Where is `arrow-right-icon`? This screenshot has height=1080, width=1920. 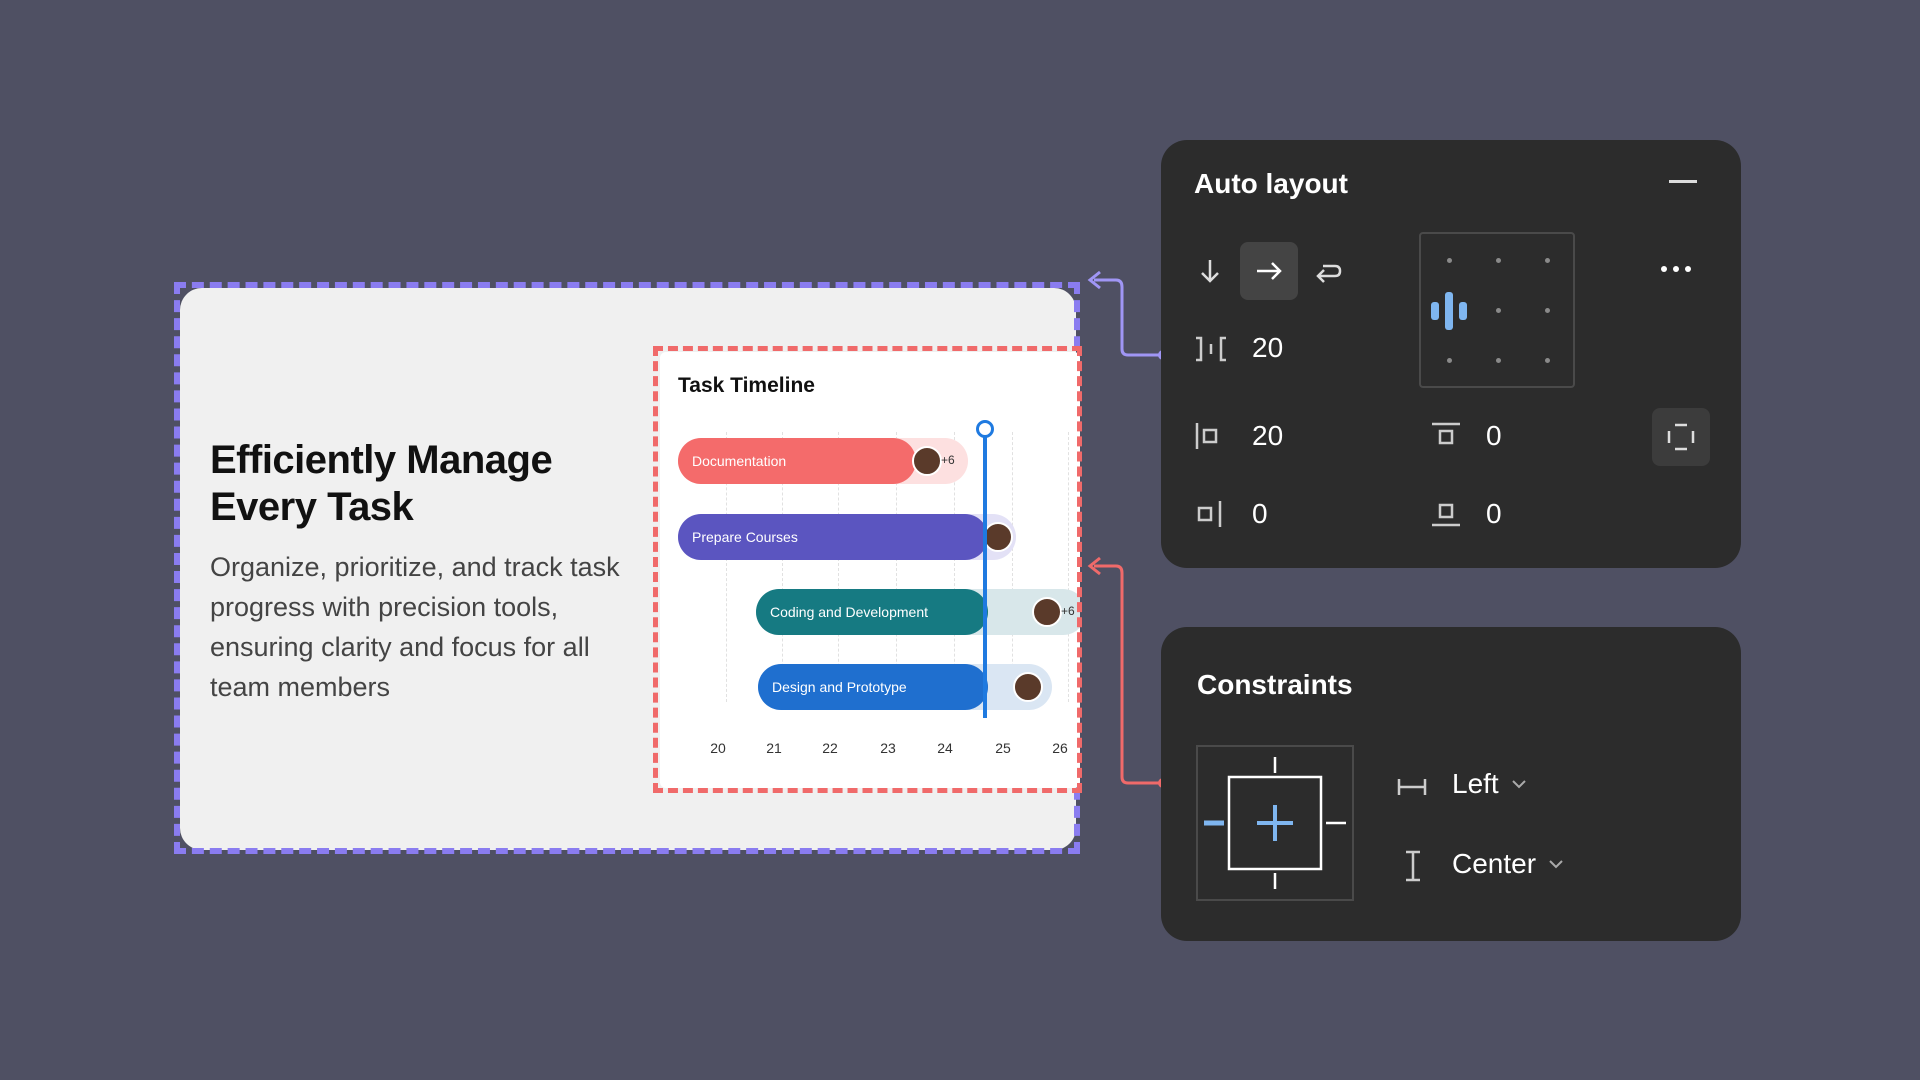
arrow-right-icon is located at coordinates (1269, 271).